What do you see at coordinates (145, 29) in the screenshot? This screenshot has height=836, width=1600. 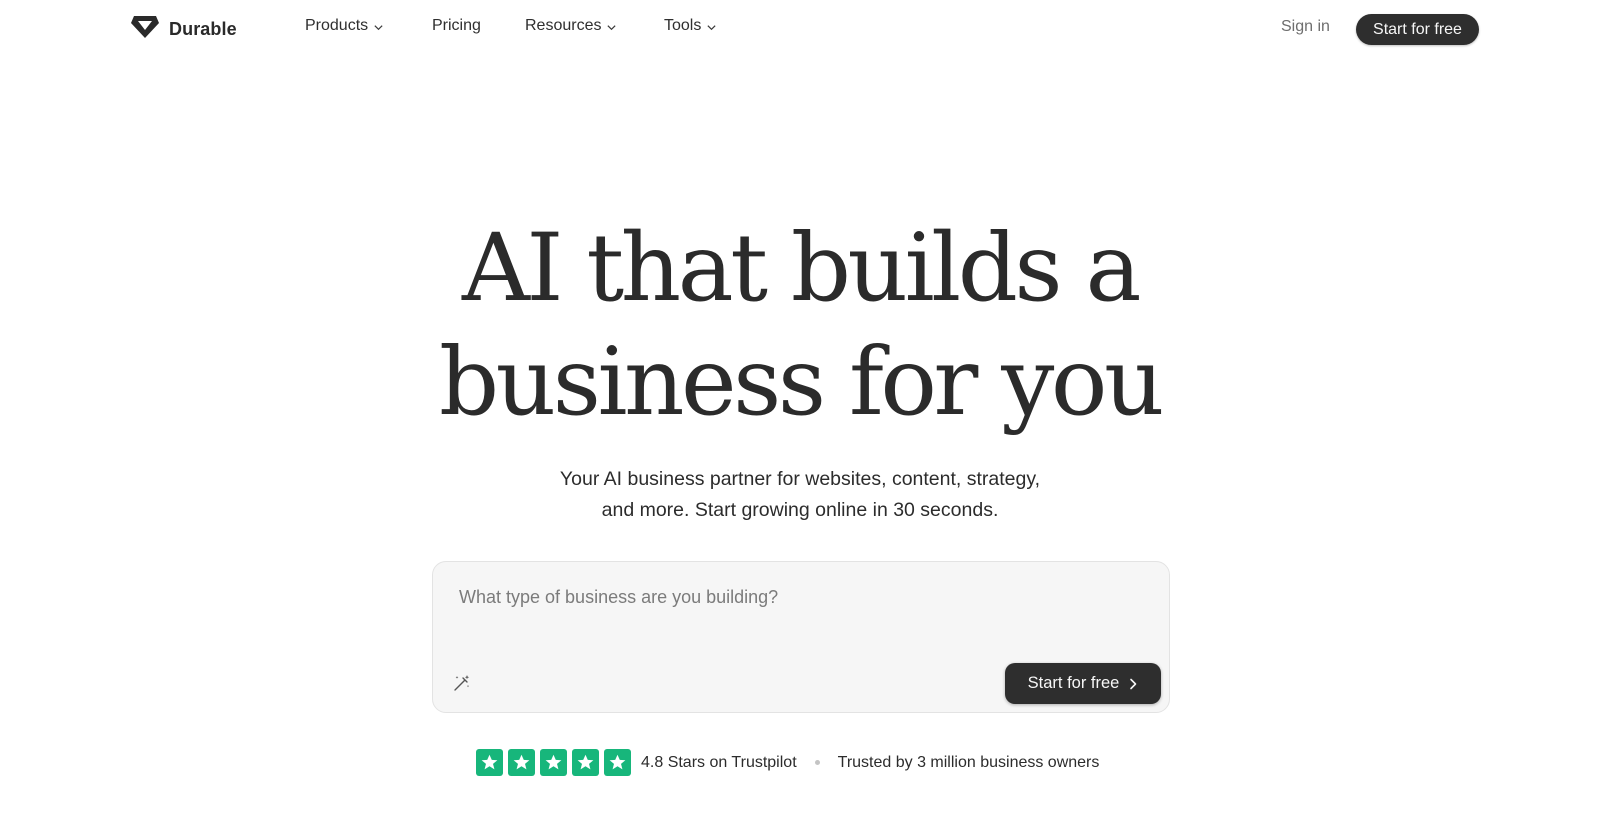 I see `diamond-logo-icon` at bounding box center [145, 29].